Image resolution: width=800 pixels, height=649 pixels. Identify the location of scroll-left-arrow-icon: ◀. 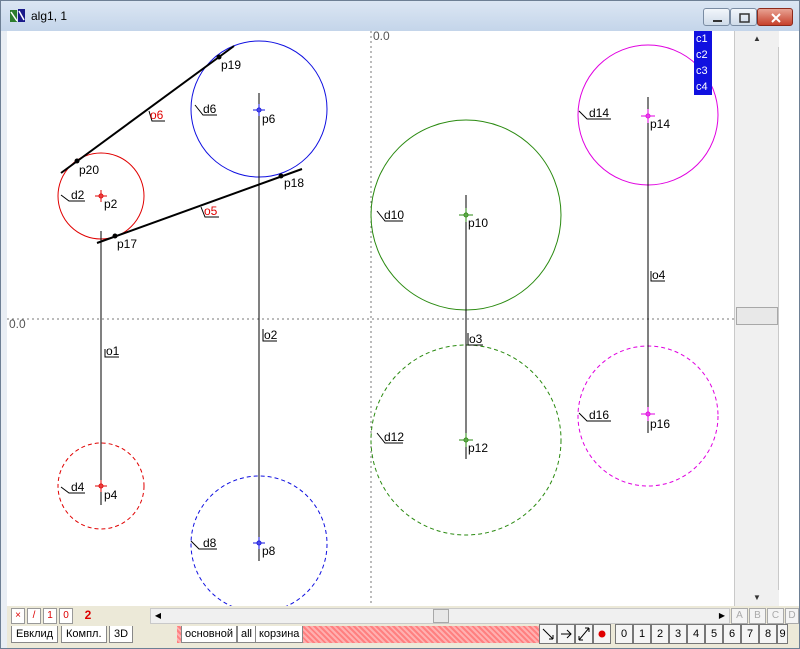
(158, 616).